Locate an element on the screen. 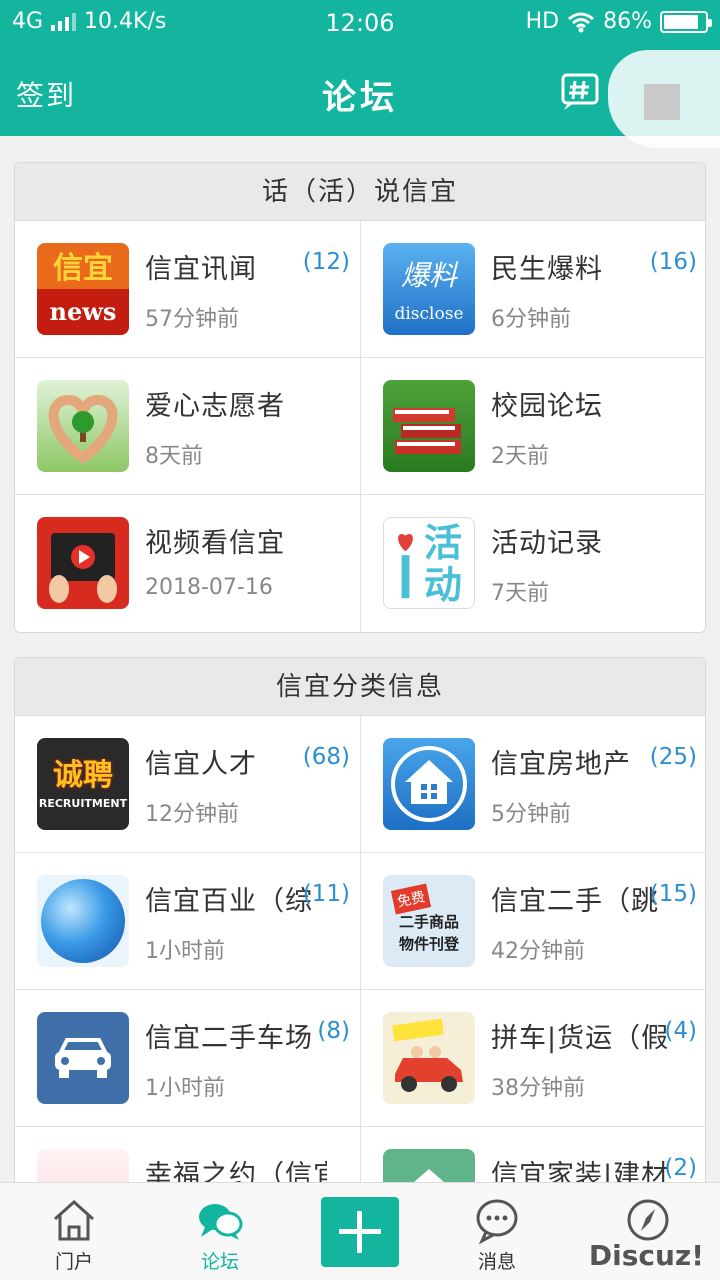 This screenshot has width=720, height=1280. activity-icon: 活 动 is located at coordinates (429, 563).